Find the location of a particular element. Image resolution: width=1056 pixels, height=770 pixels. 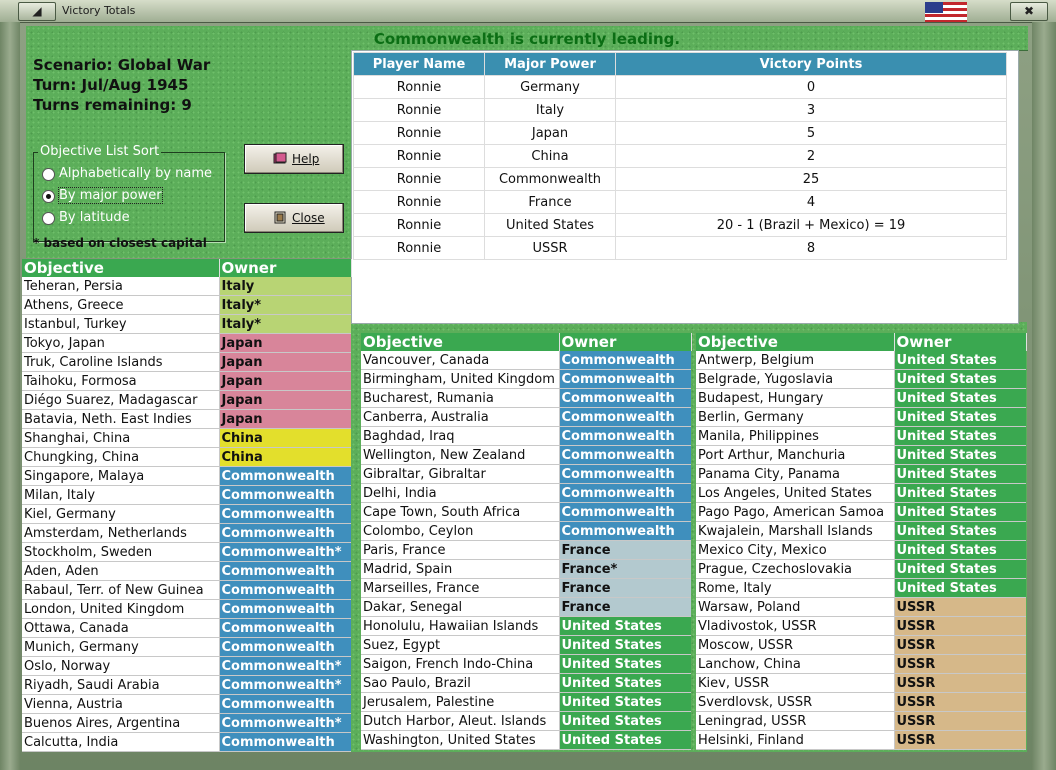

objective-row: Helsinki, Finland USSR is located at coordinates (861, 740).